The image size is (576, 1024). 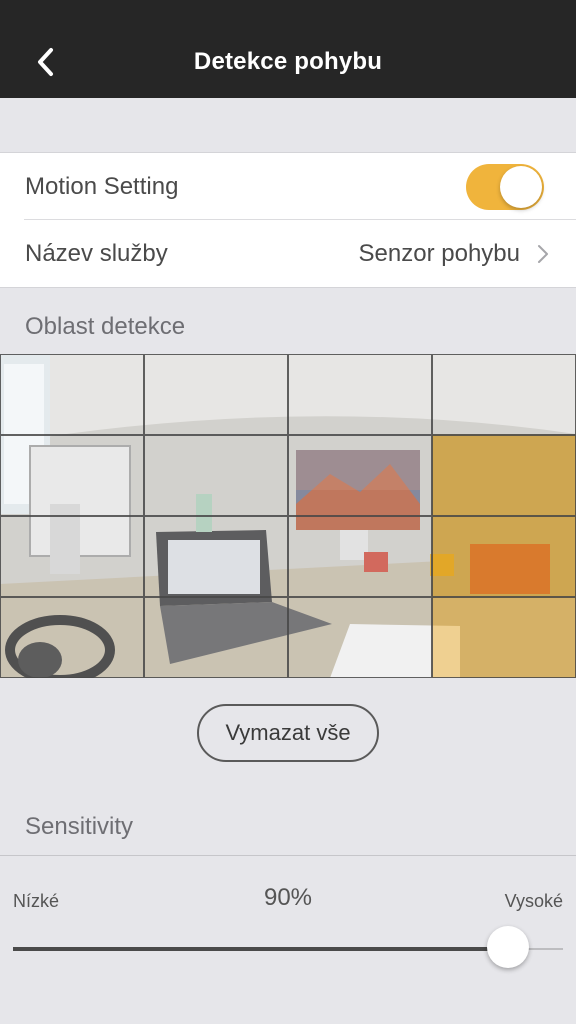 What do you see at coordinates (288, 855) in the screenshot?
I see `sensitivity-divider` at bounding box center [288, 855].